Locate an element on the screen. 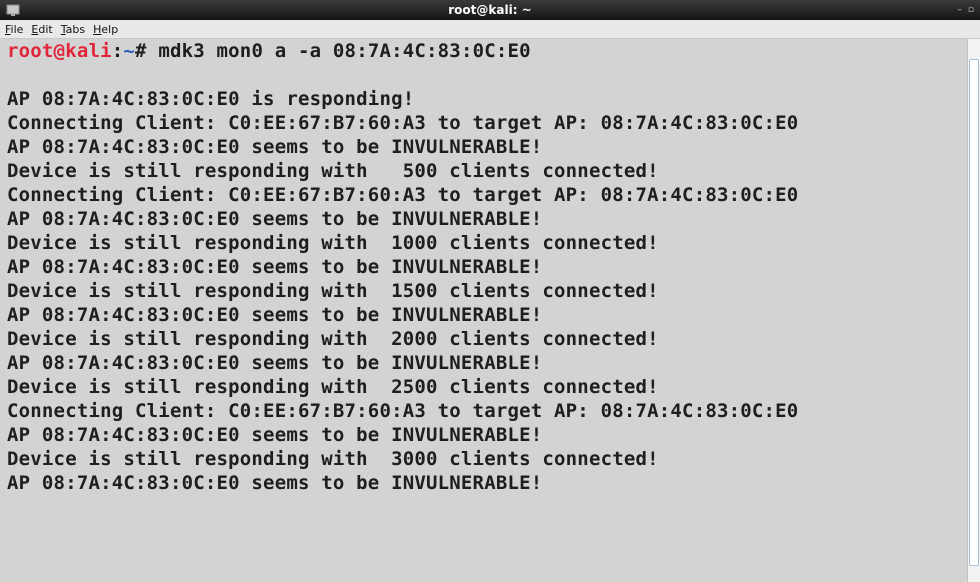  prompt-command: mdk3 mon0 a -a 08:7A:4C:83:0C:E0 is located at coordinates (344, 51).